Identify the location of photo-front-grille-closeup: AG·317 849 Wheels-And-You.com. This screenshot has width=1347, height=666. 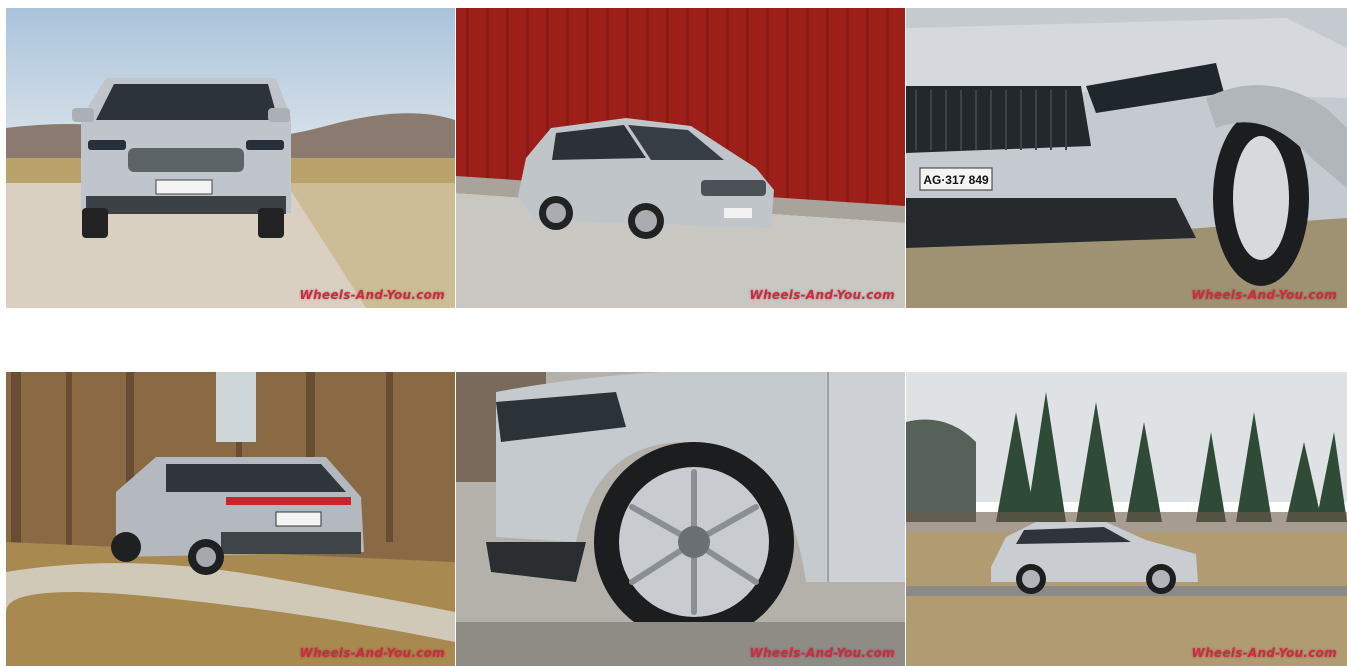
(1126, 158).